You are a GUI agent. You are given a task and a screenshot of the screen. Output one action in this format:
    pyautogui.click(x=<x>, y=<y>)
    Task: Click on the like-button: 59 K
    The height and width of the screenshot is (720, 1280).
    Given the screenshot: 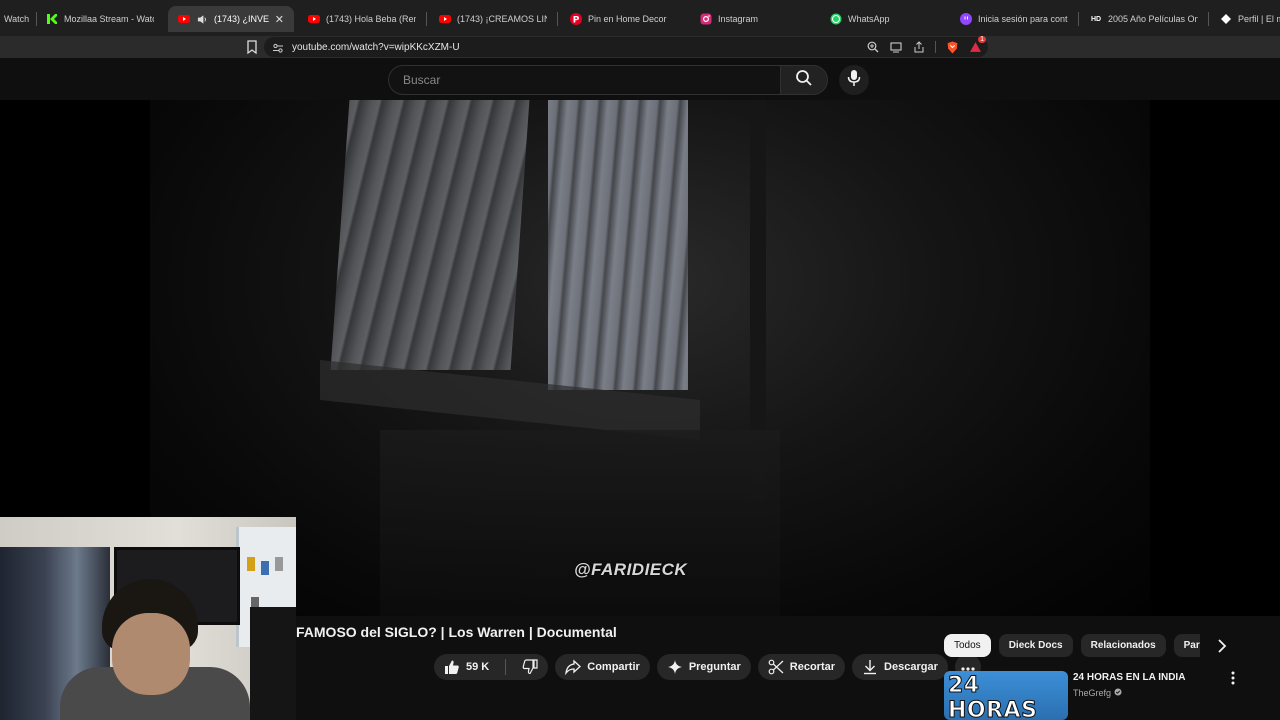 What is the action you would take?
    pyautogui.click(x=466, y=667)
    